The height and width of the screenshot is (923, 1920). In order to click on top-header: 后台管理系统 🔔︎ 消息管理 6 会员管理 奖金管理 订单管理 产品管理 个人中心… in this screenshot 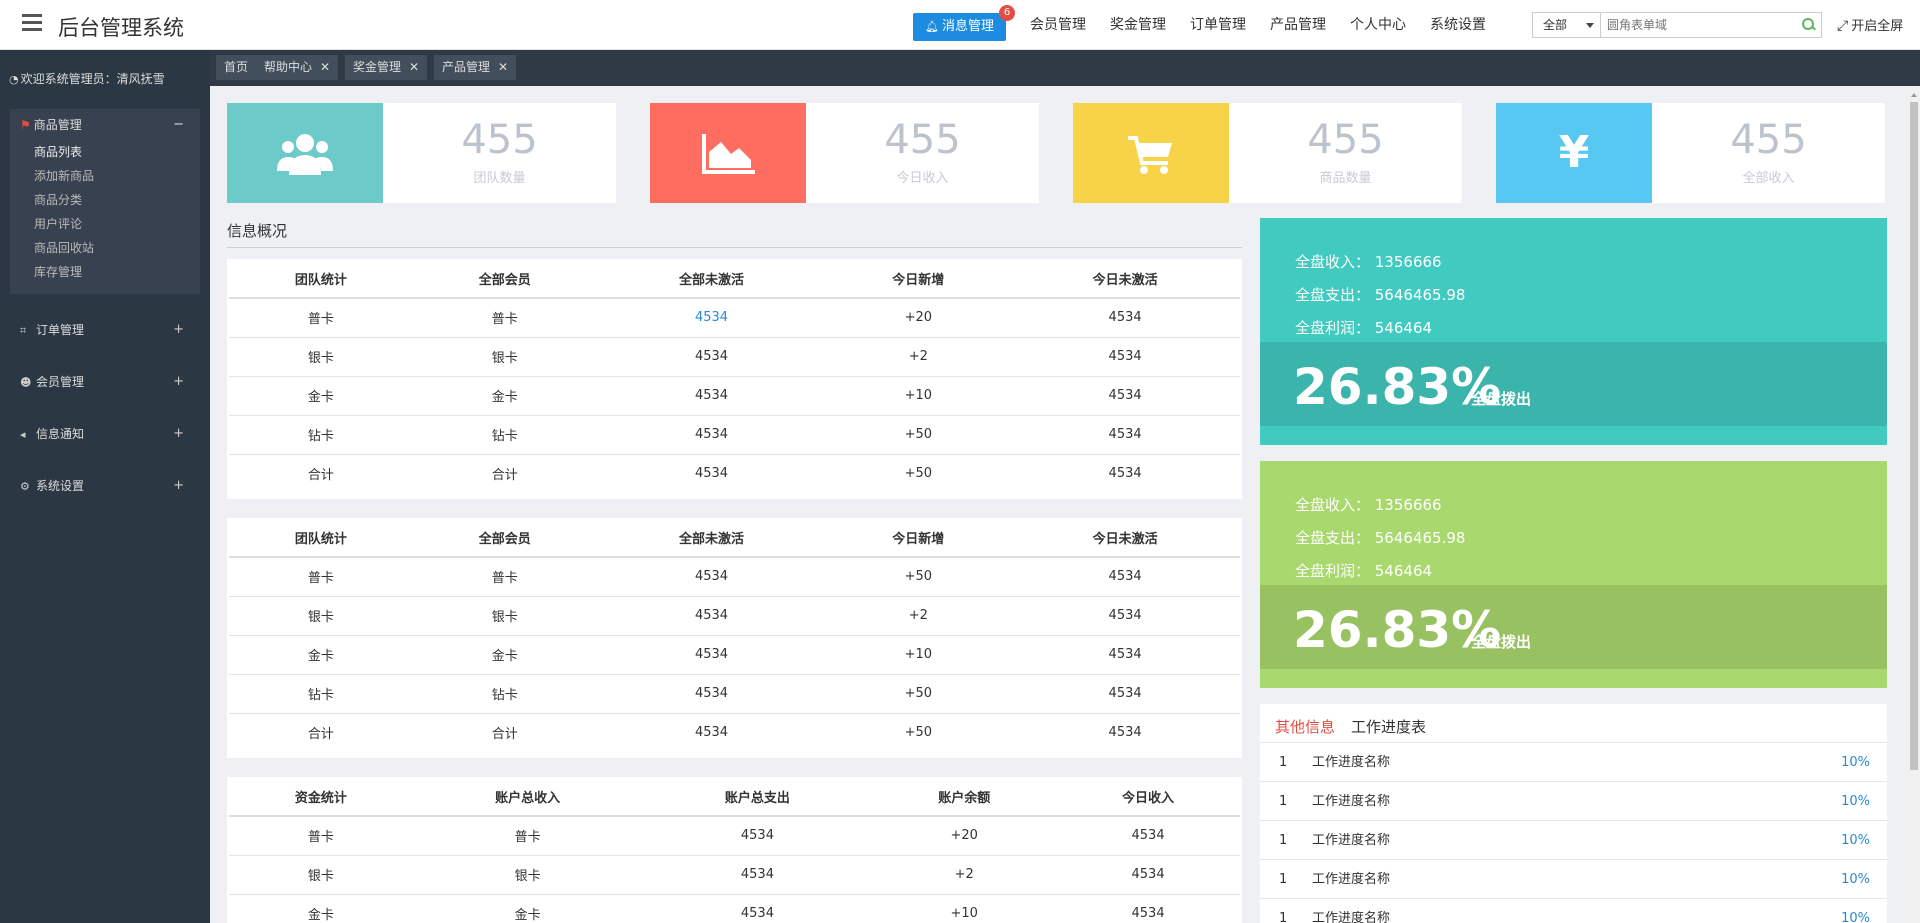, I will do `click(960, 25)`.